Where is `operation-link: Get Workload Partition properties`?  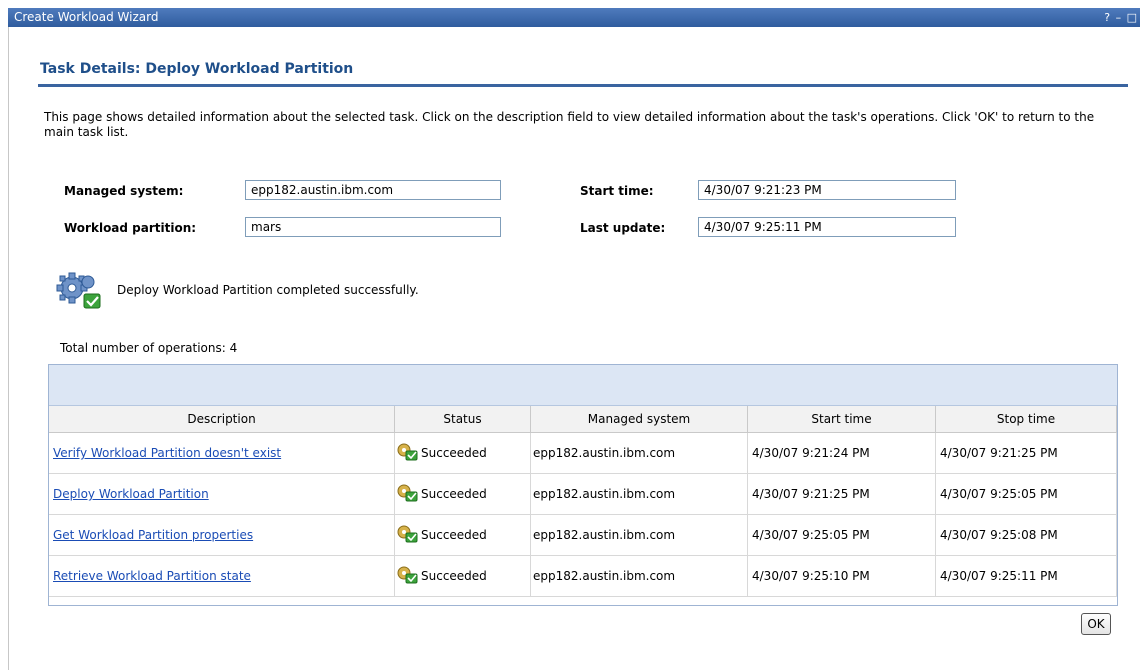
operation-link: Get Workload Partition properties is located at coordinates (153, 535).